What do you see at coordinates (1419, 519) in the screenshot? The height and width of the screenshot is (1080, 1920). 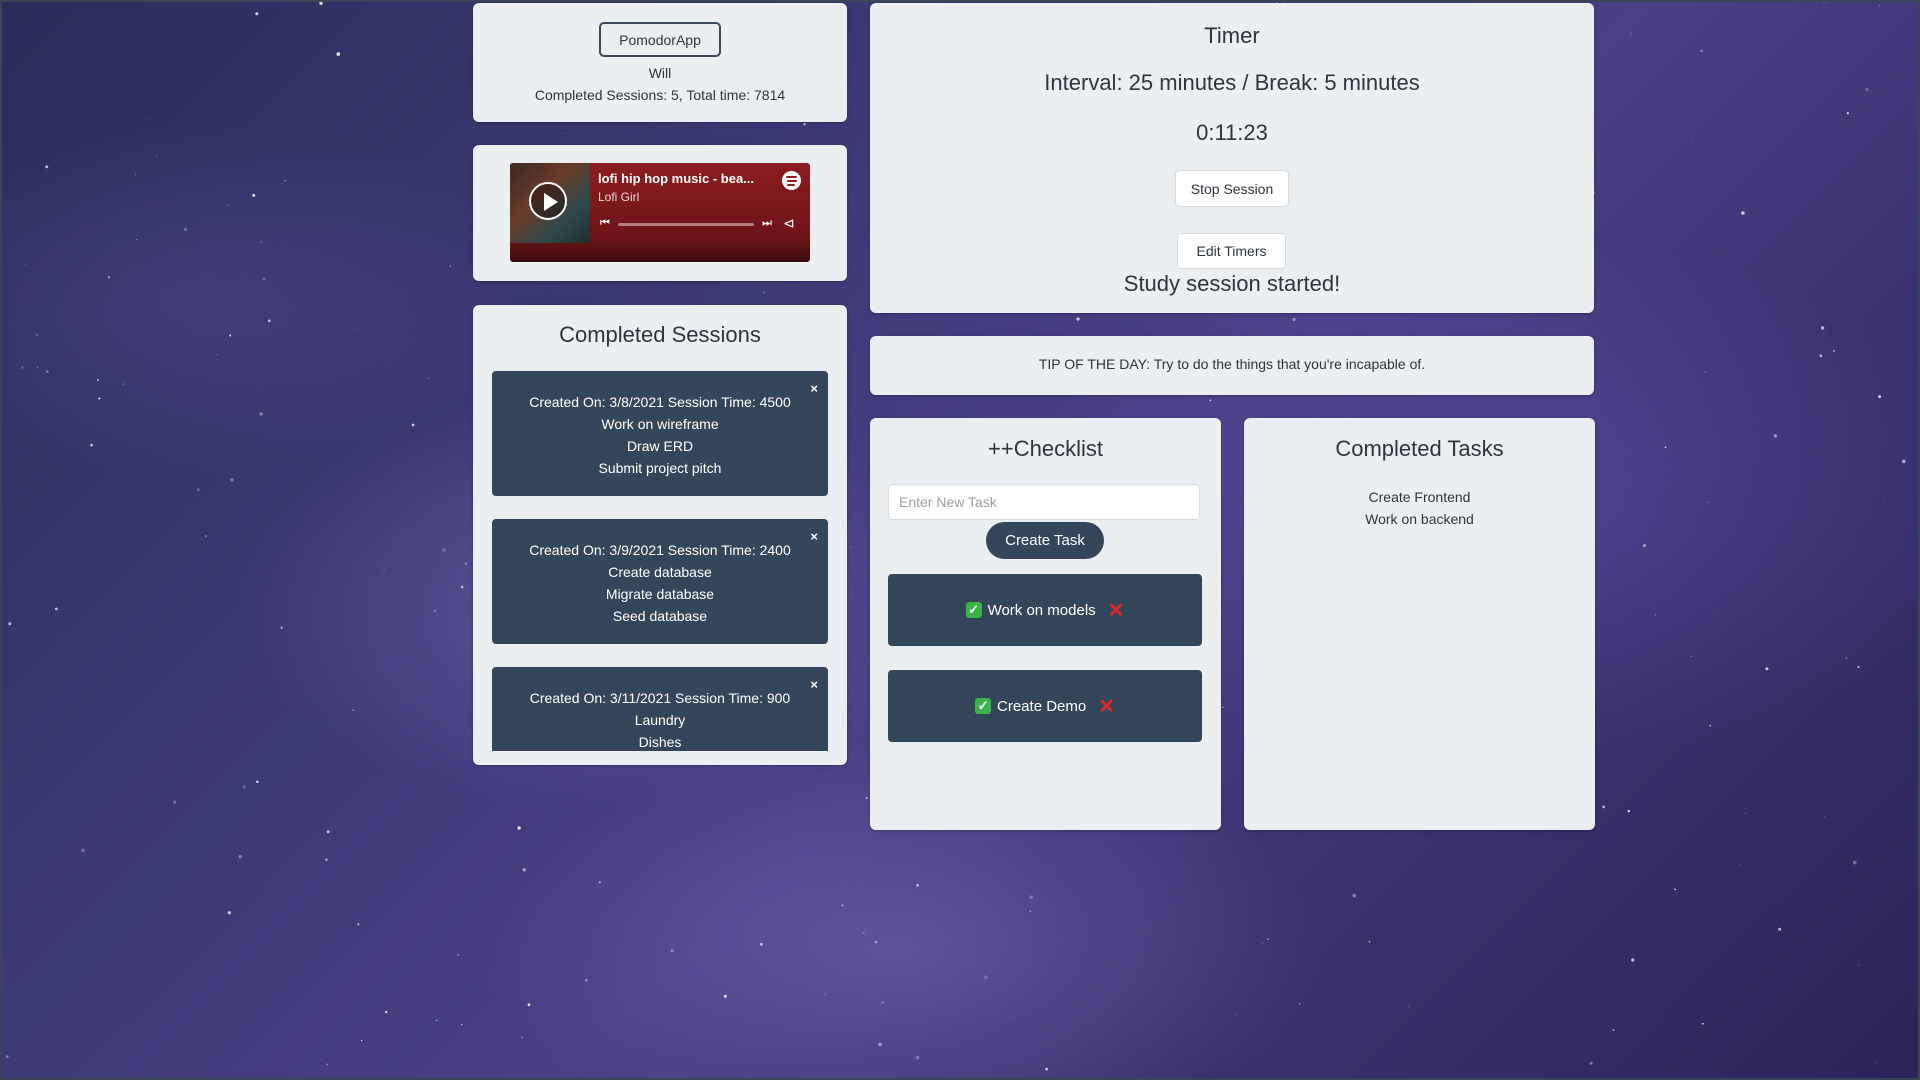 I see `completed-task-item: Work on backend` at bounding box center [1419, 519].